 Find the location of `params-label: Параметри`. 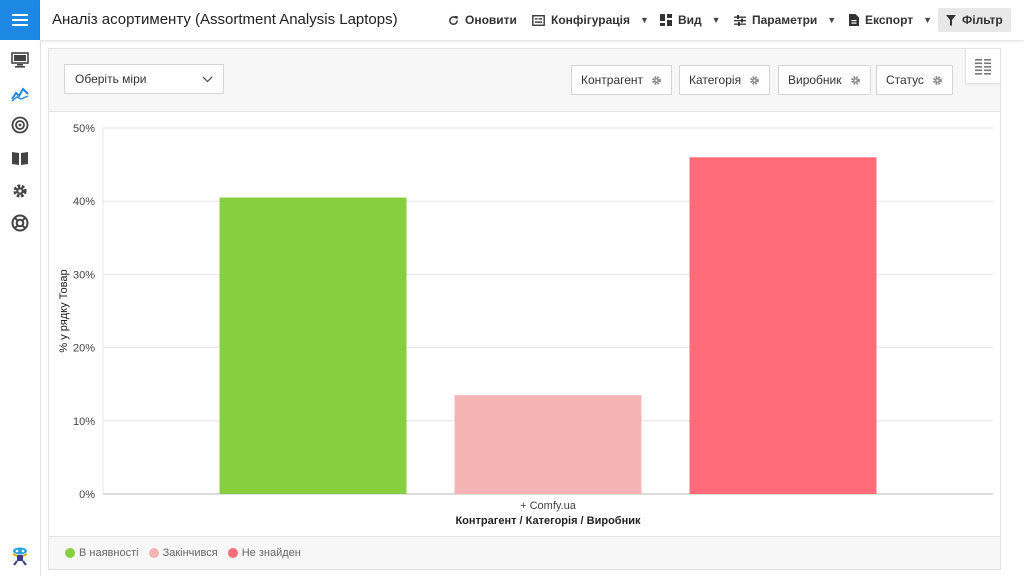

params-label: Параметри is located at coordinates (785, 20).